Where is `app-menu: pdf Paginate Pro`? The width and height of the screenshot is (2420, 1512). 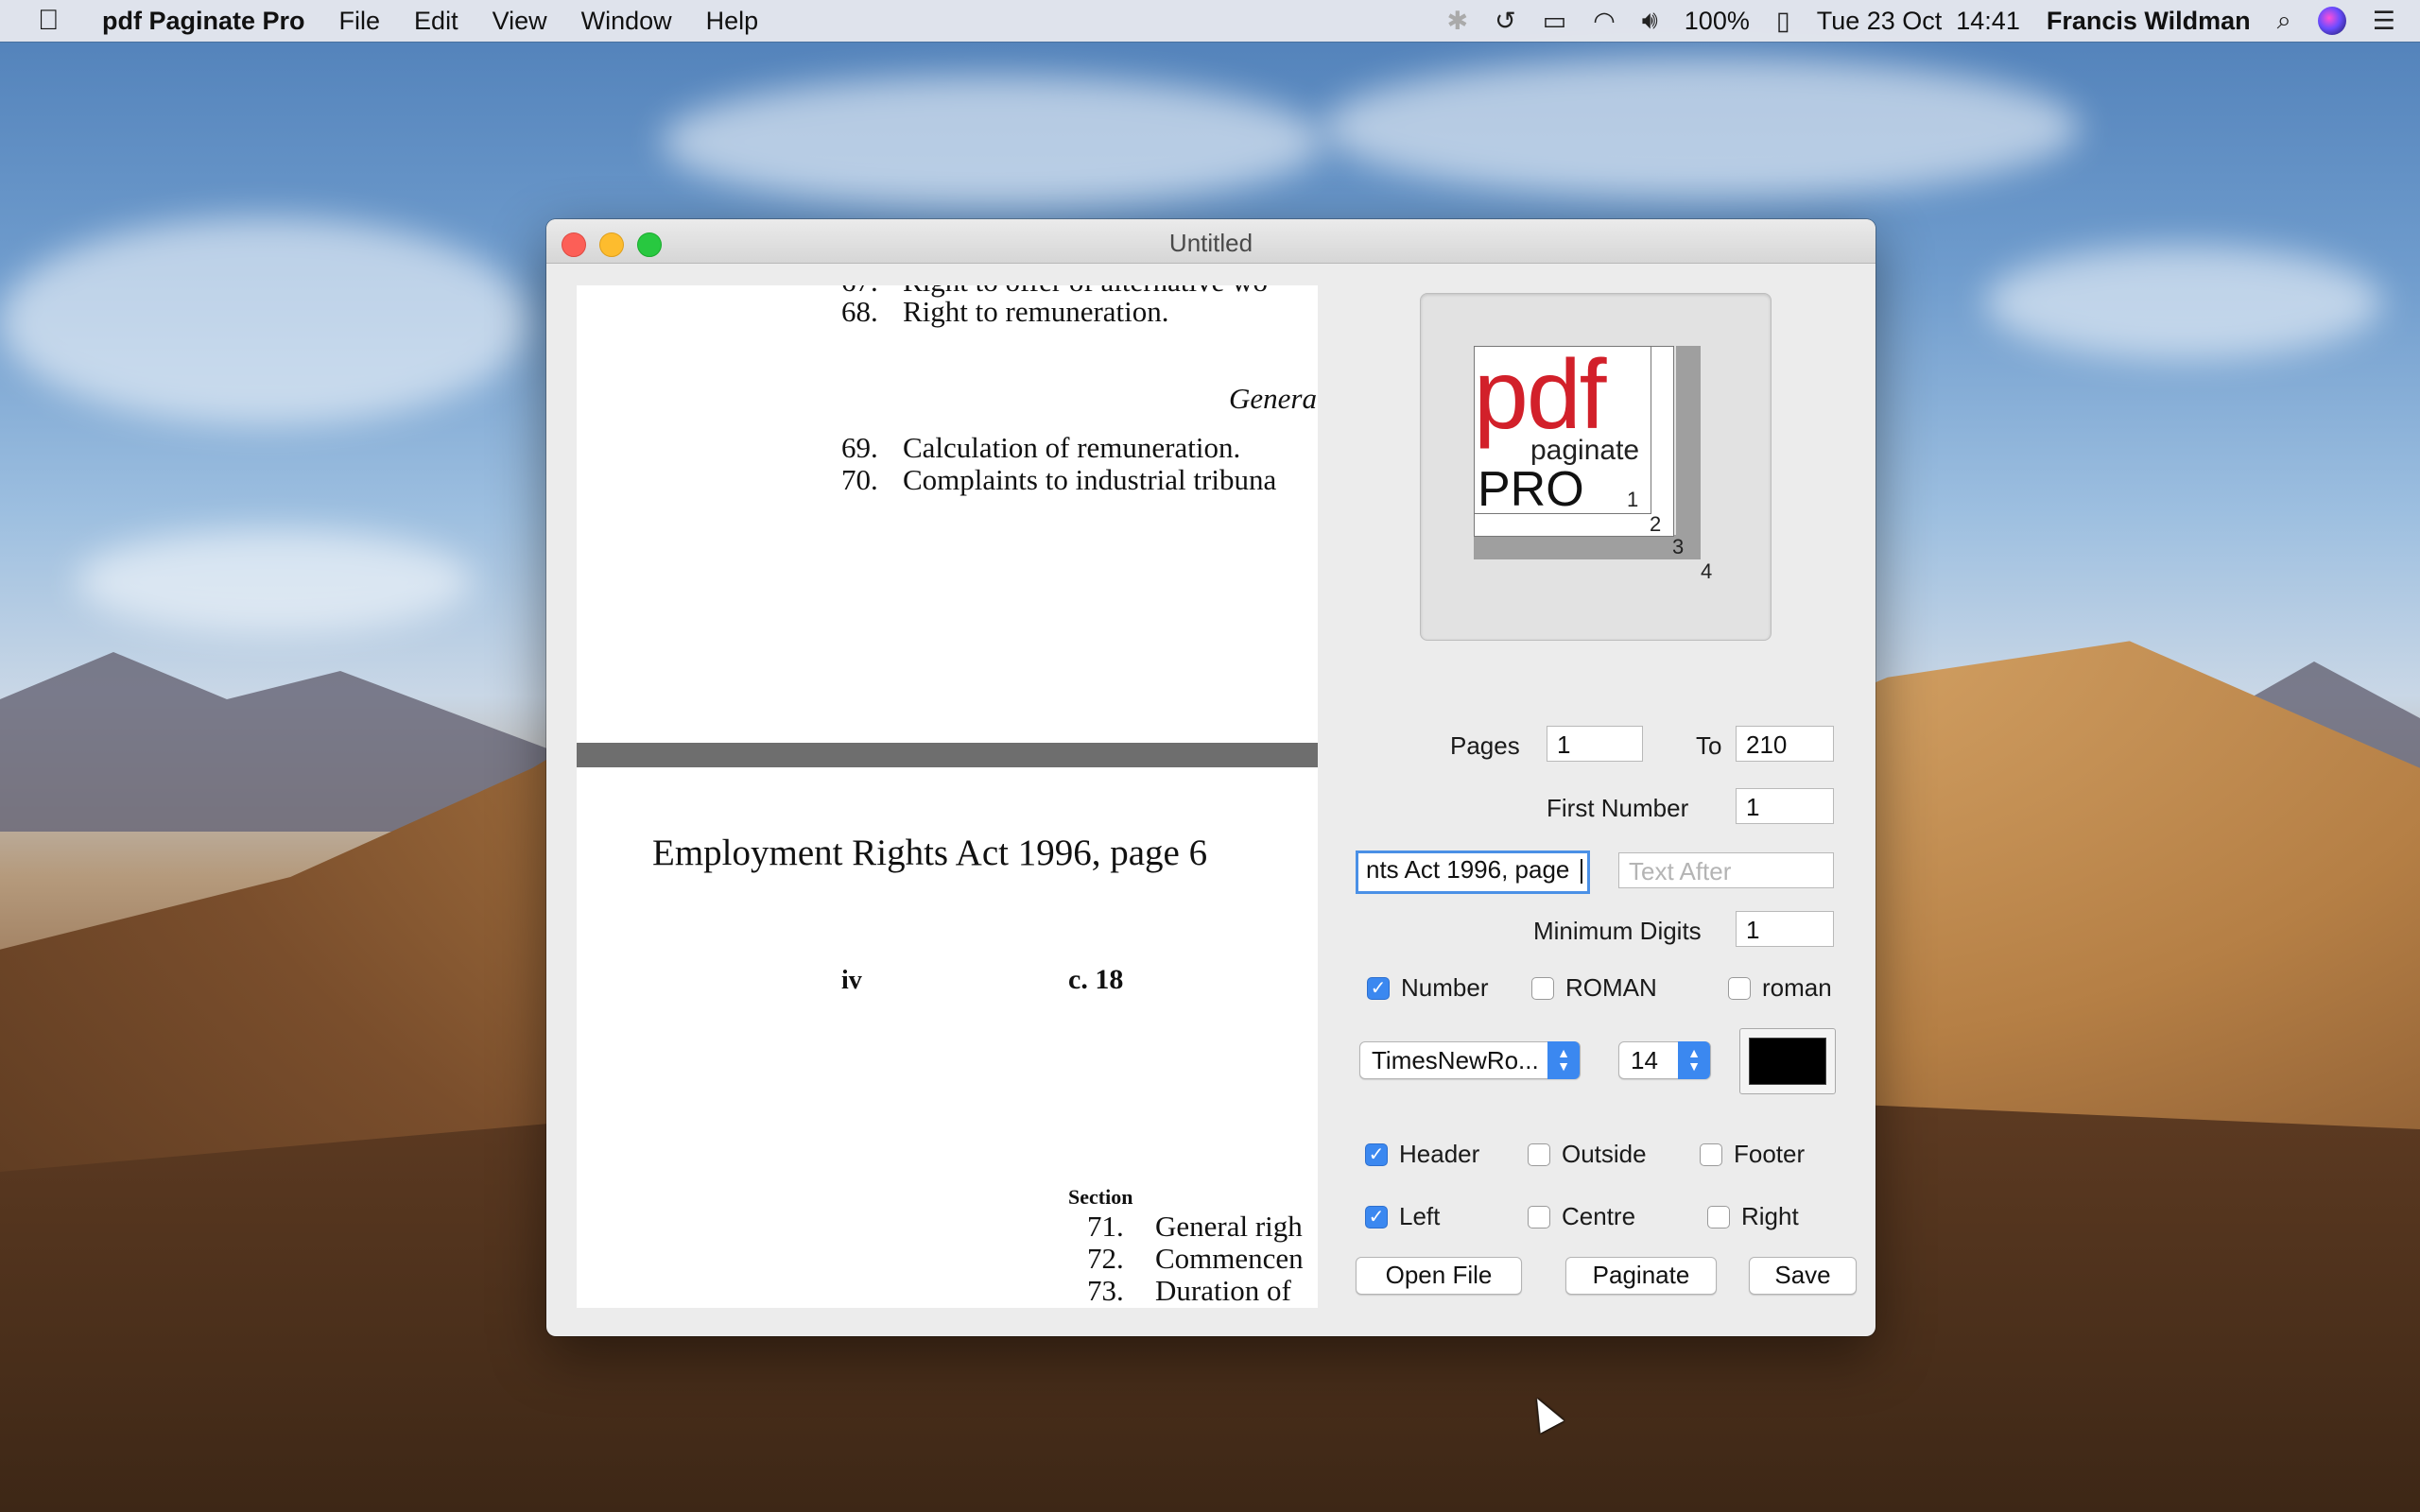 app-menu: pdf Paginate Pro is located at coordinates (203, 21).